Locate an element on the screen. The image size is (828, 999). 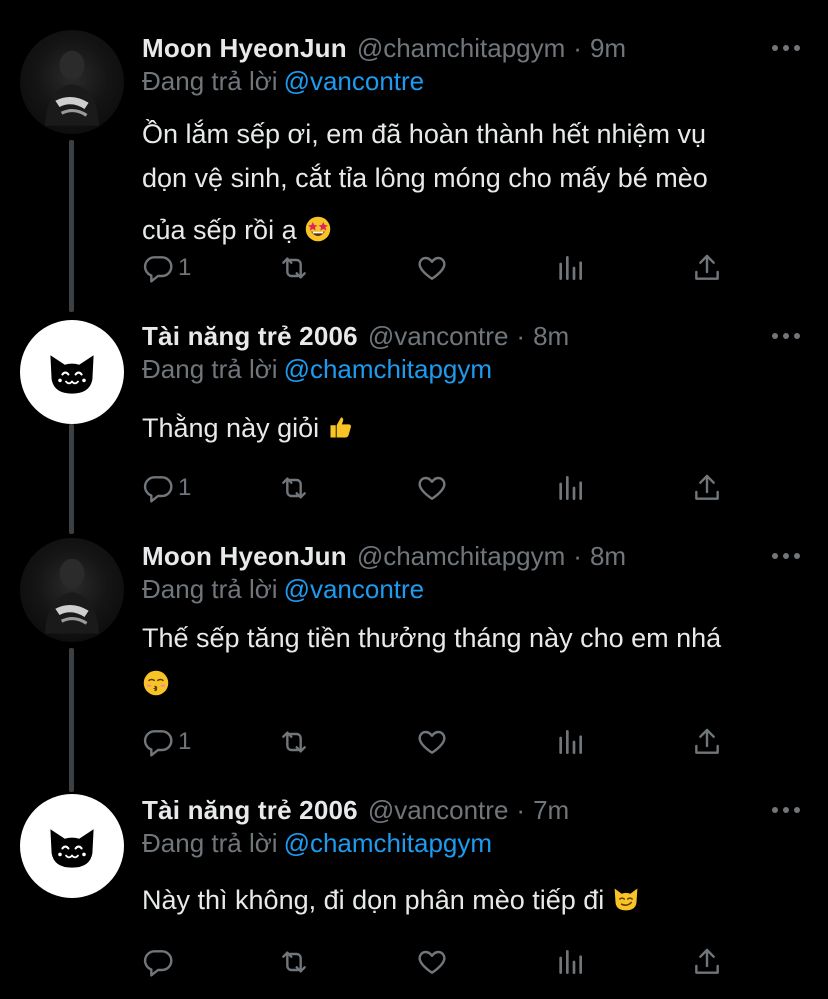
tweet-text: Thằng này giỏi is located at coordinates (462, 428).